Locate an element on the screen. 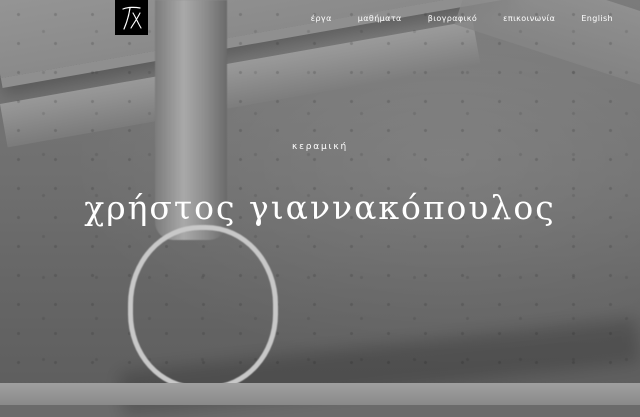 This screenshot has height=417, width=640. logo-link is located at coordinates (131, 17).